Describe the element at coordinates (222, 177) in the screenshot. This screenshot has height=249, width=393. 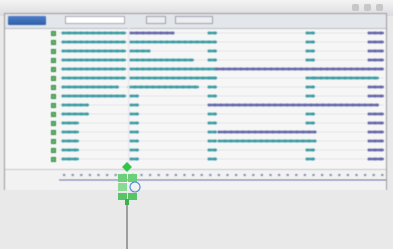
I see `step-ruler-marks` at that location.